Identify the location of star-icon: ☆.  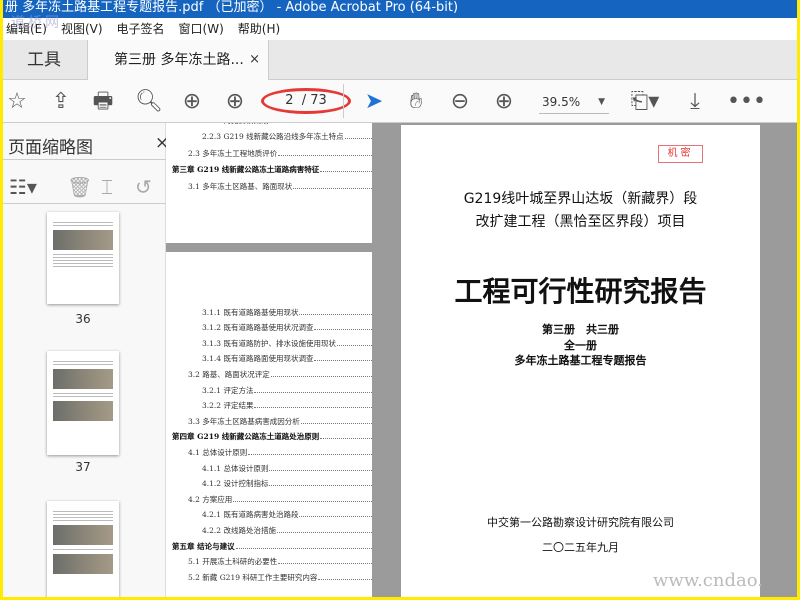
(17, 102).